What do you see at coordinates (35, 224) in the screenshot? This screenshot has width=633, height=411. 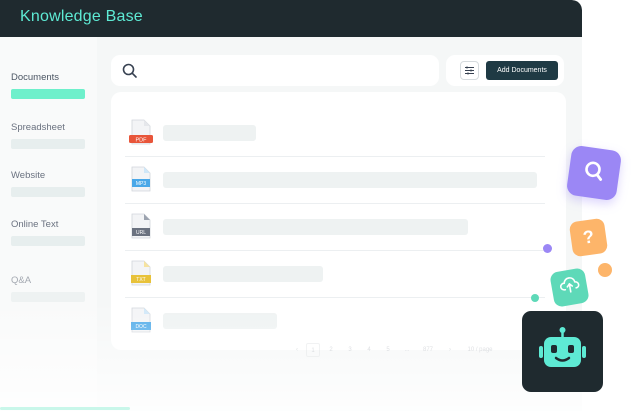 I see `sidebar-item-label: Online Text` at bounding box center [35, 224].